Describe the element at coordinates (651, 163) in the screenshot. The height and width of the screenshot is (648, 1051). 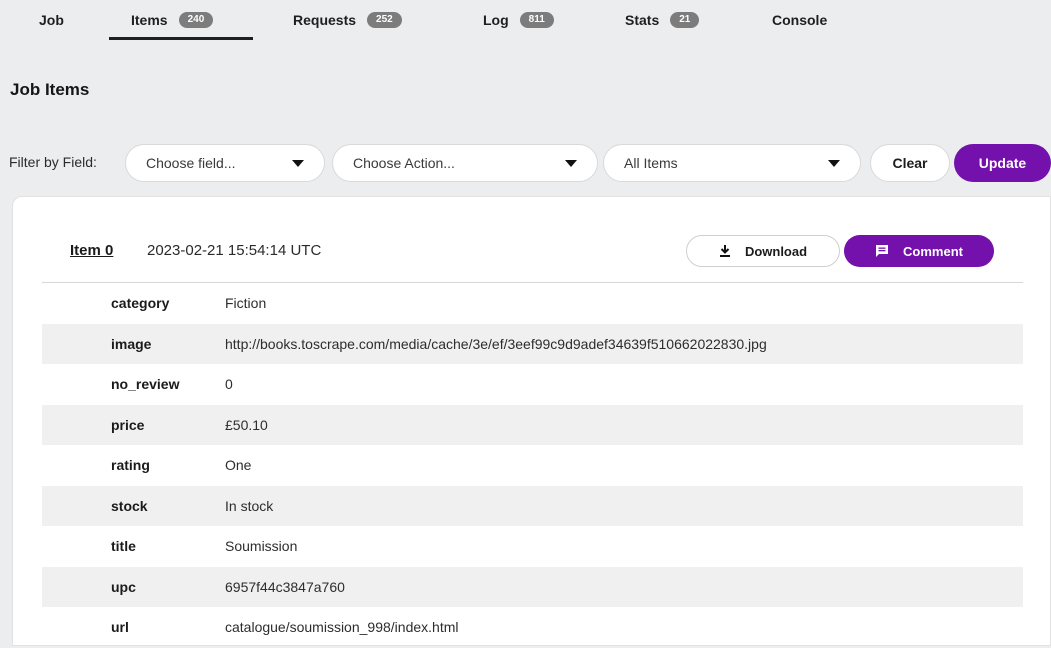
I see `items-select-value: All Items` at that location.